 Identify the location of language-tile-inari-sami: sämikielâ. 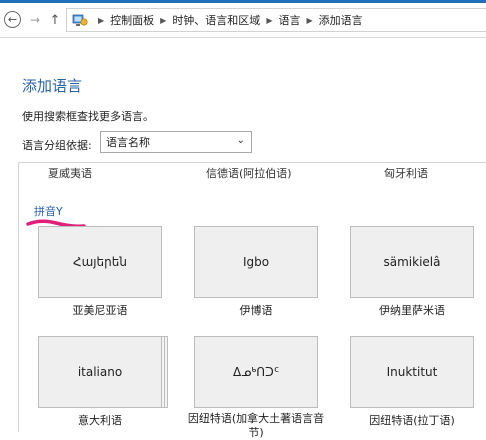
(412, 262).